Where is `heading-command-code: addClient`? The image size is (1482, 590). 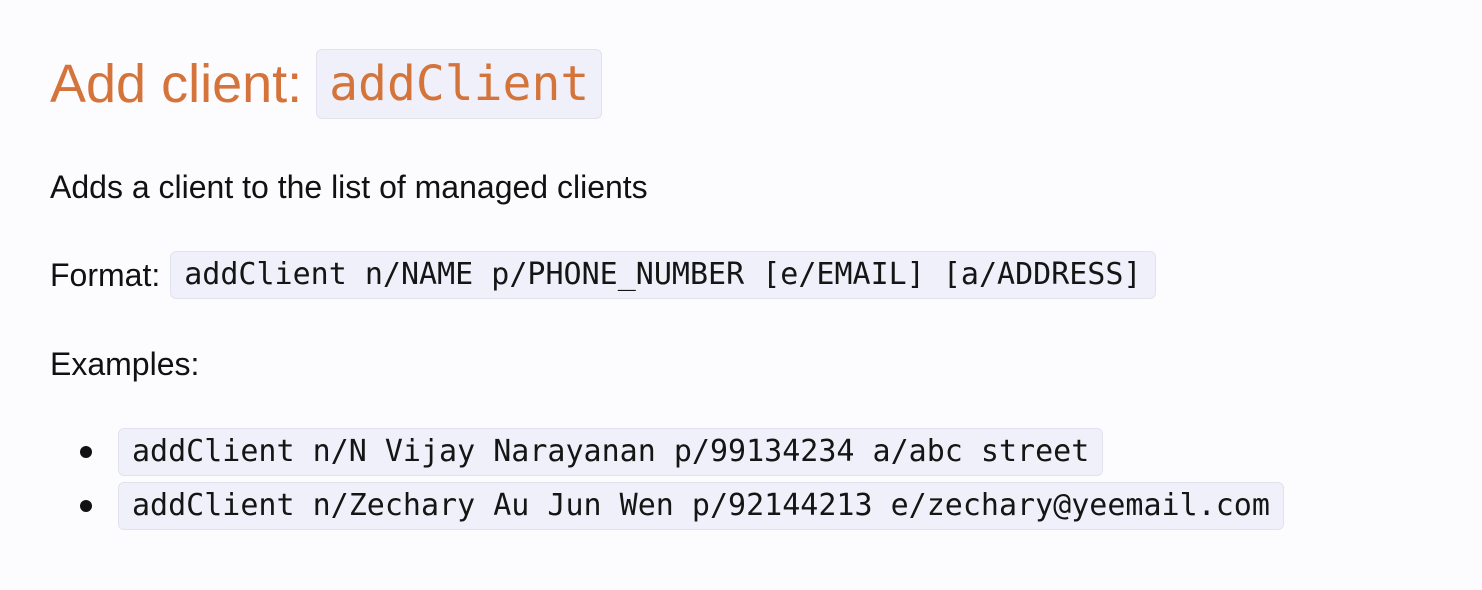
heading-command-code: addClient is located at coordinates (459, 84).